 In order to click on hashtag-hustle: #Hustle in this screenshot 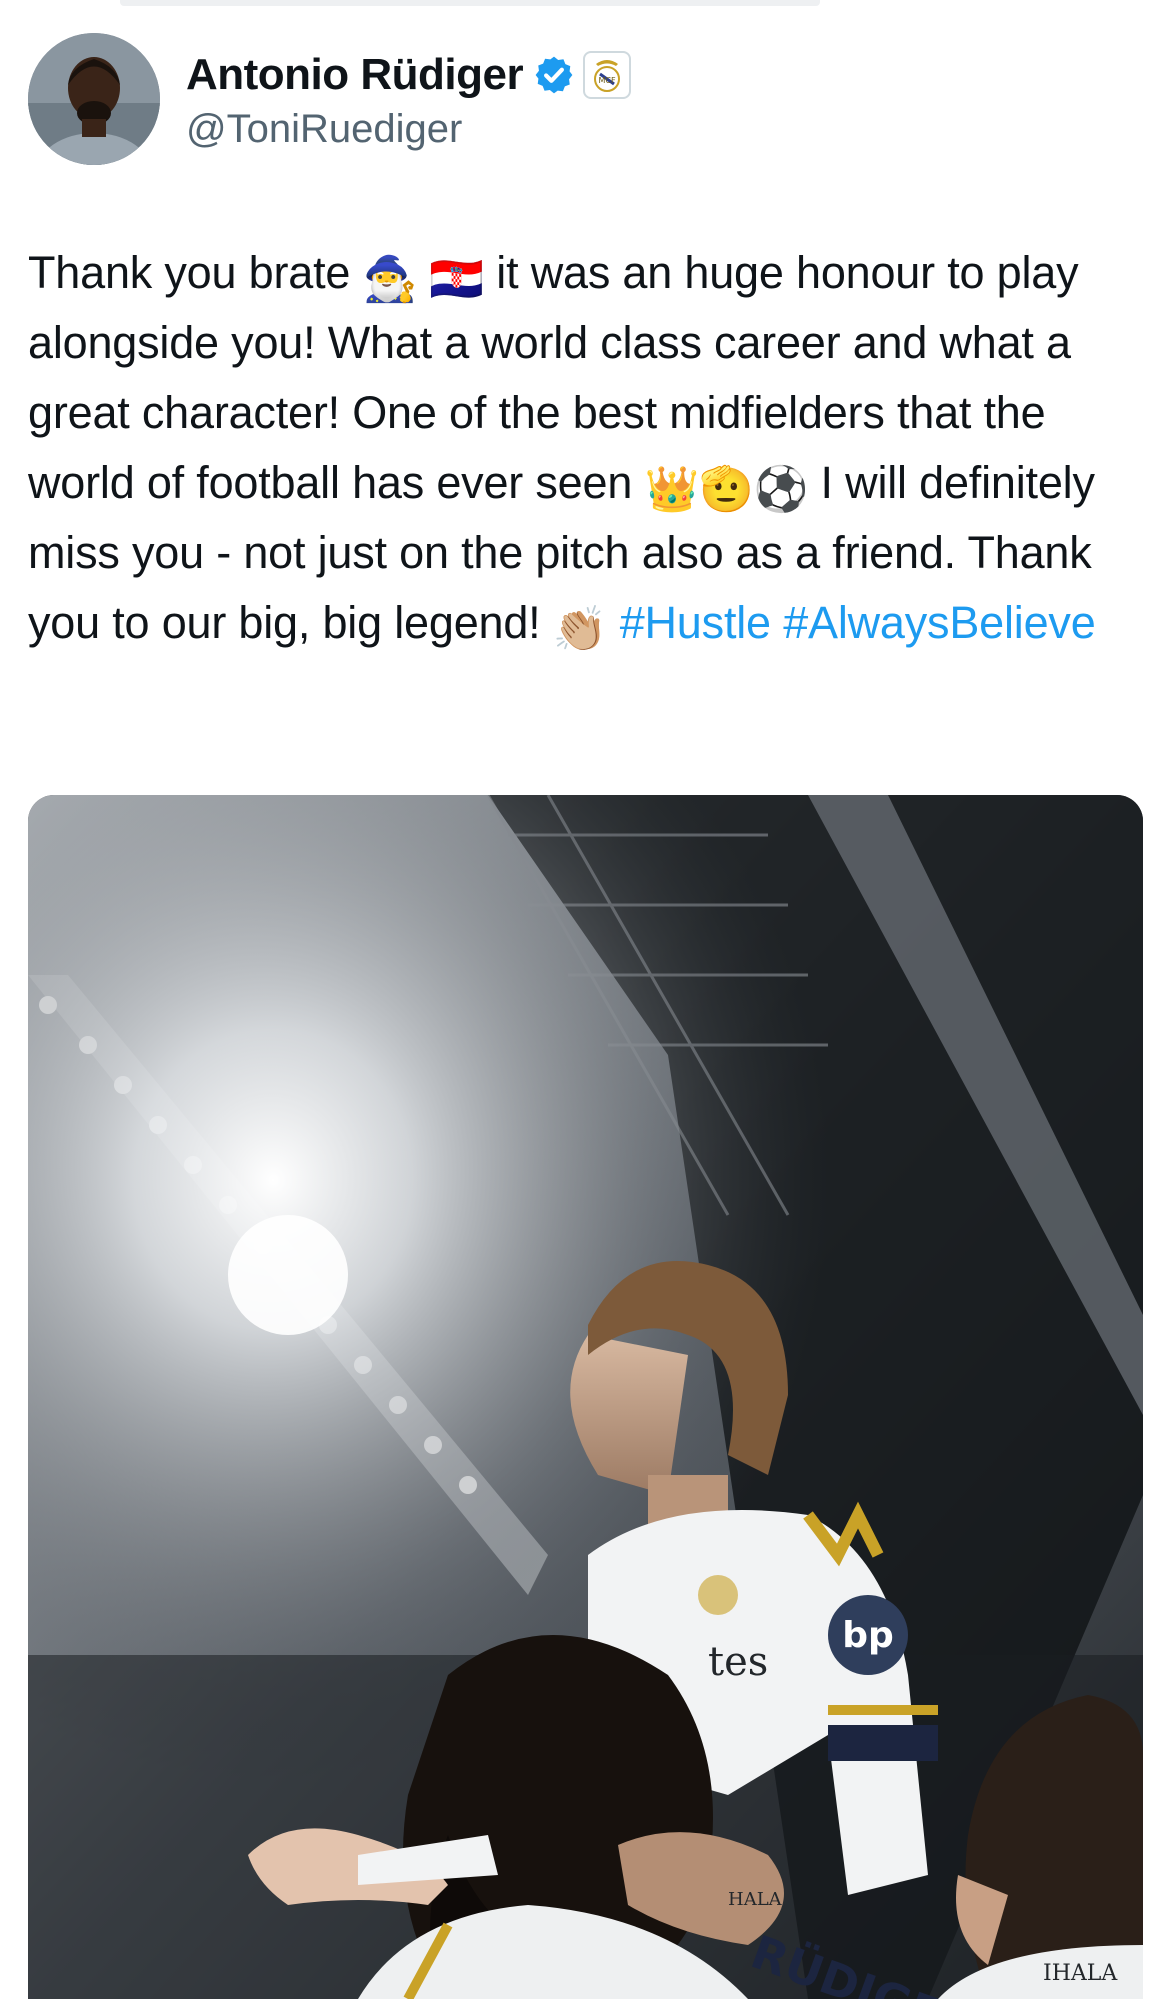, I will do `click(695, 622)`.